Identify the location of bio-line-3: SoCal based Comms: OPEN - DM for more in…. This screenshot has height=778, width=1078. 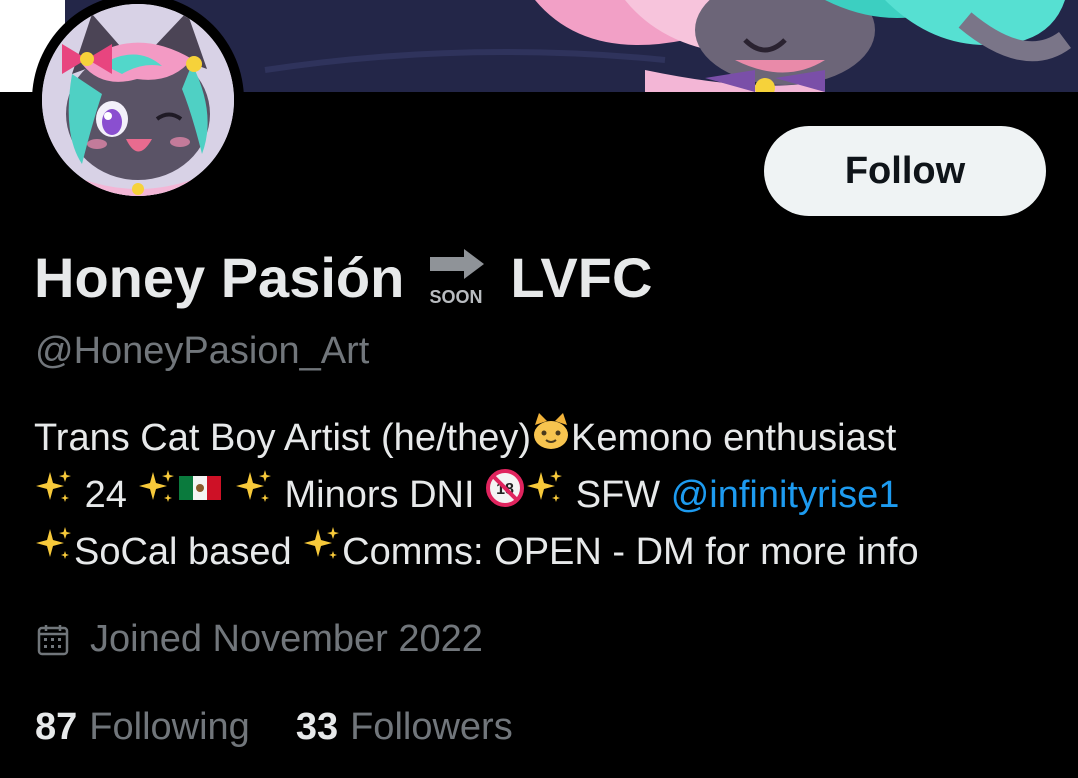
(544, 552).